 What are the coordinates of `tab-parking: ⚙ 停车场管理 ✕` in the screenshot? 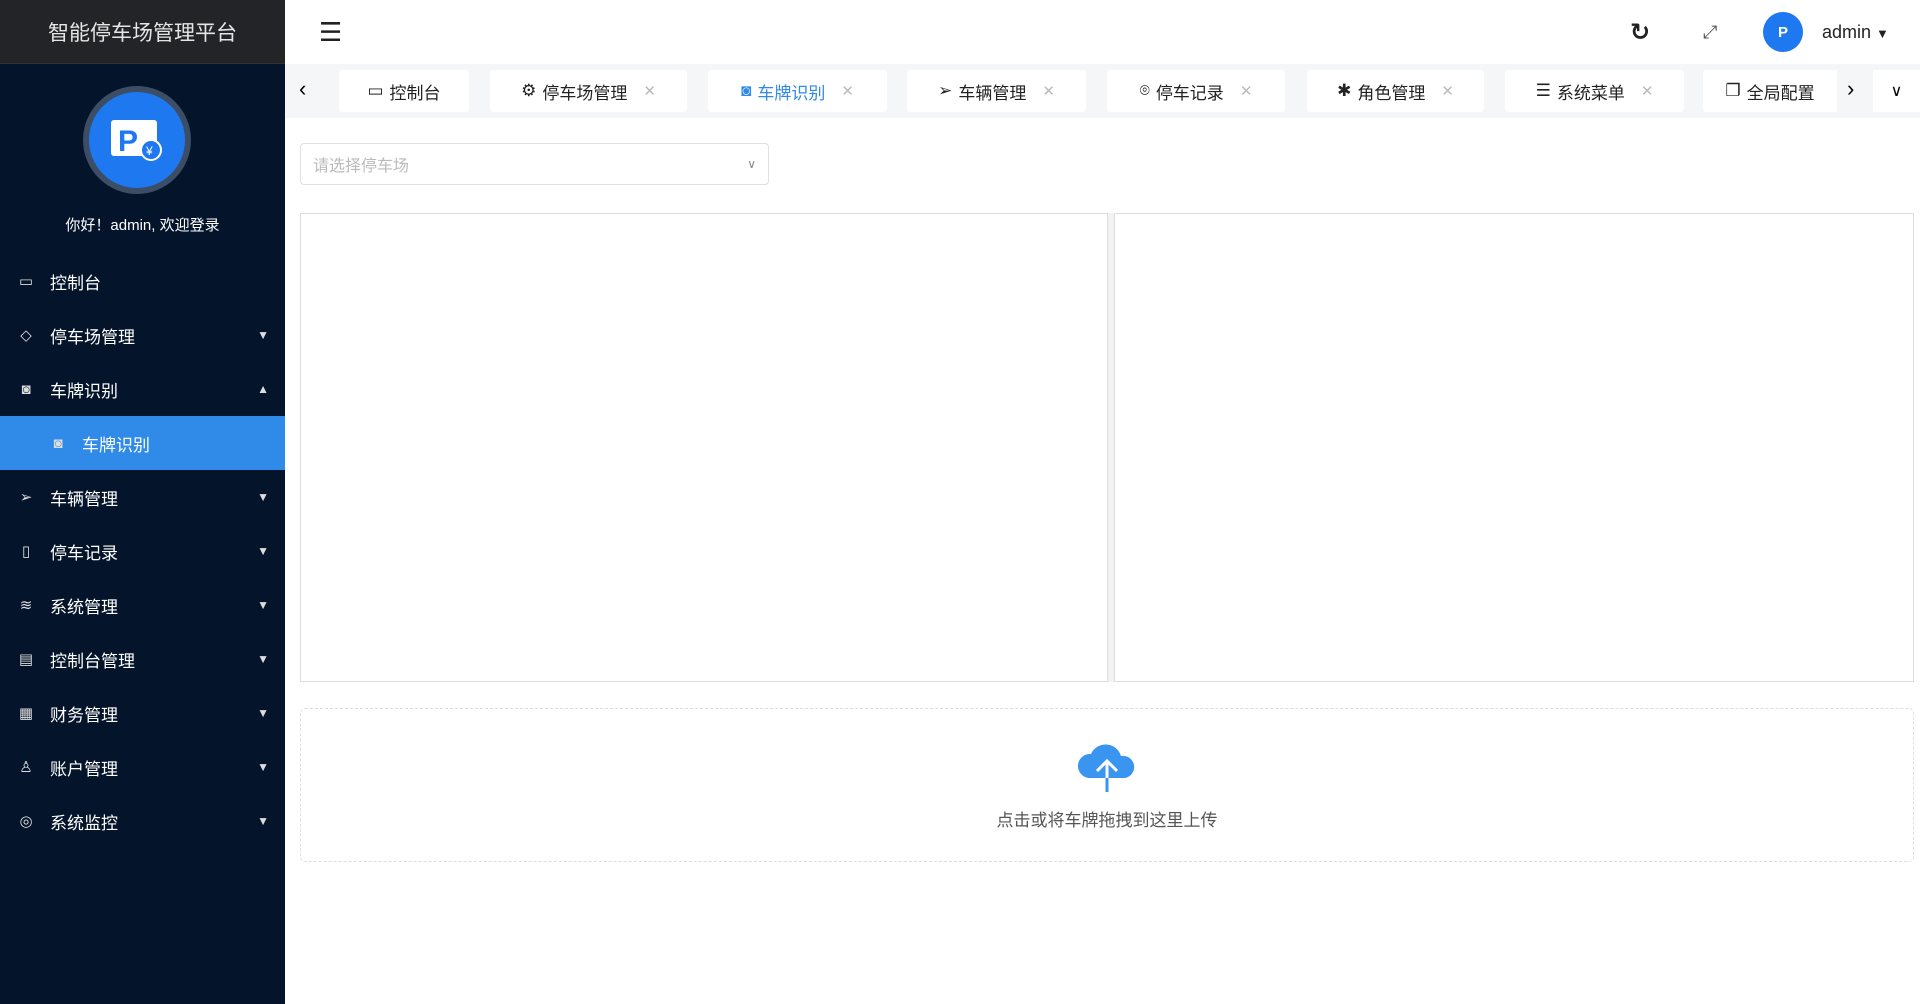 It's located at (588, 91).